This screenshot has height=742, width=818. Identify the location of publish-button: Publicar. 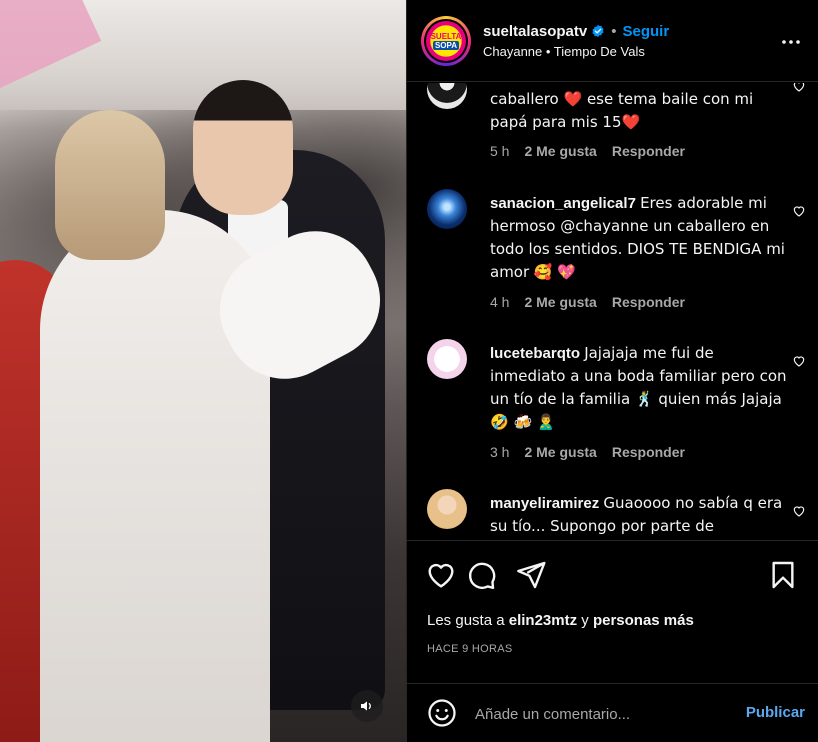
(775, 712).